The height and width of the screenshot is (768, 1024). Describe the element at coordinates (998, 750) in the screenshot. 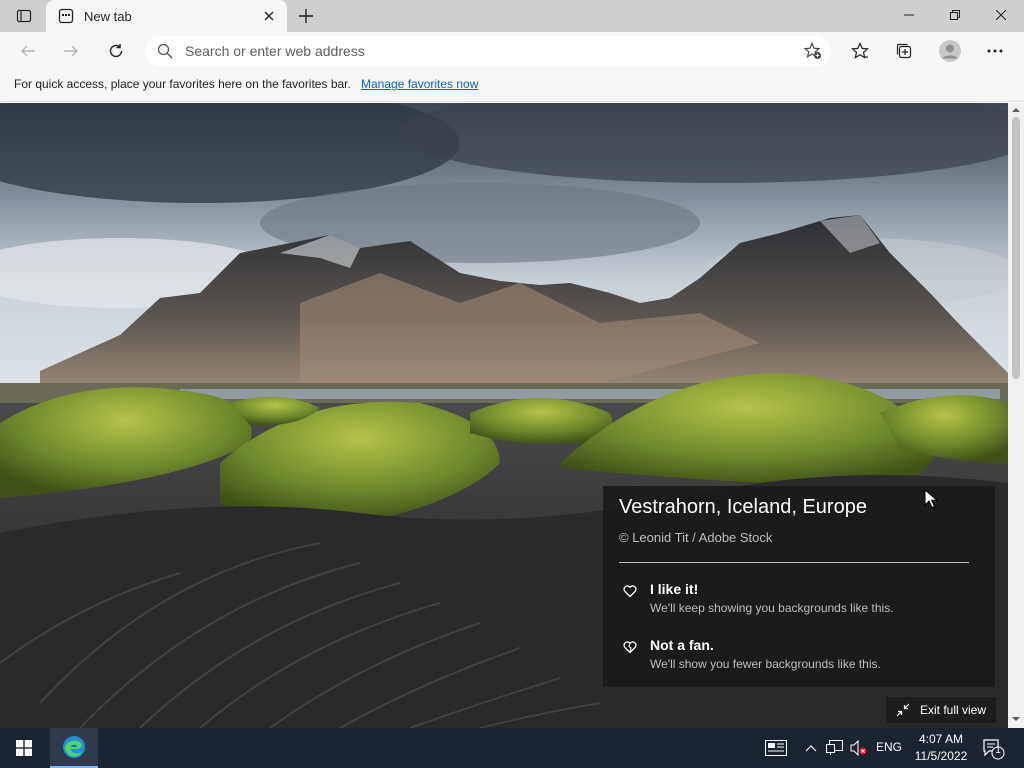

I see `notification-count: 1` at that location.